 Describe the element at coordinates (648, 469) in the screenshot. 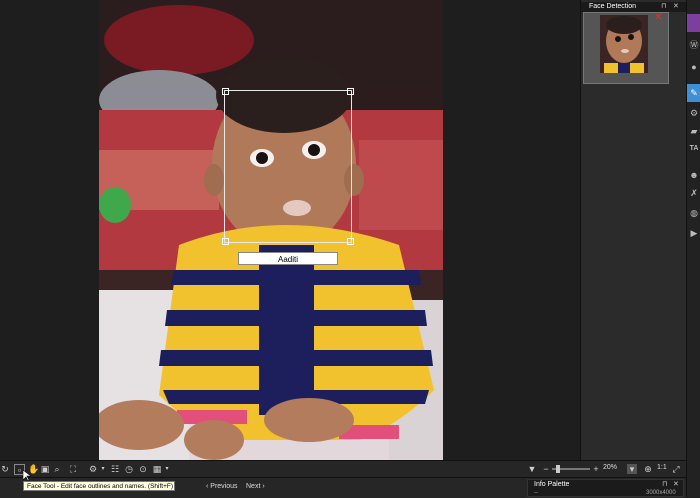

I see `magnify-icon: ⊕` at that location.